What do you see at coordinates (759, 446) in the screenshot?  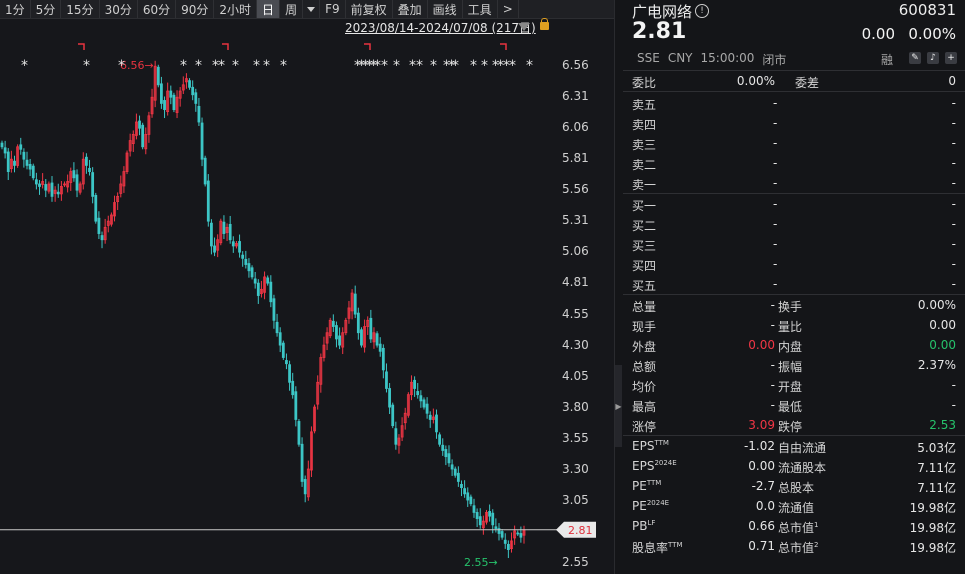 I see `fundamental-value: -1.02` at bounding box center [759, 446].